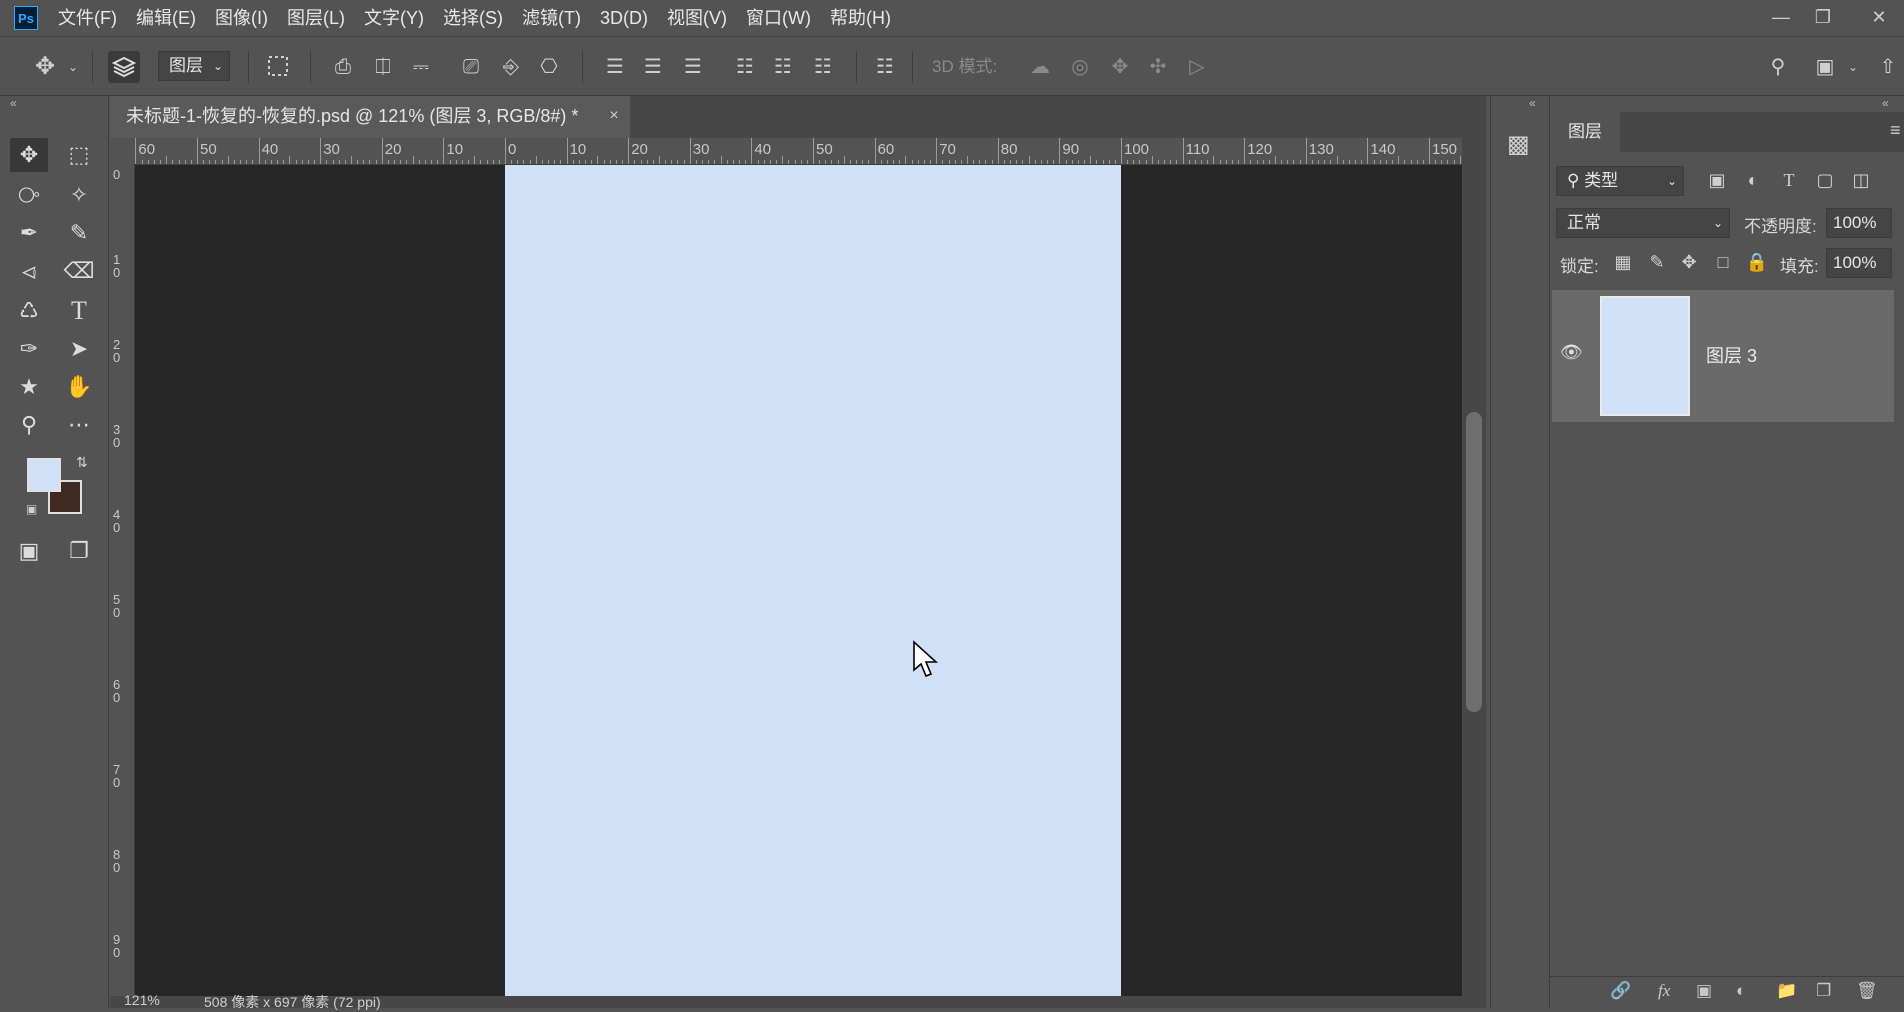  What do you see at coordinates (1120, 67) in the screenshot?
I see `pan-3d-icon: ✥` at bounding box center [1120, 67].